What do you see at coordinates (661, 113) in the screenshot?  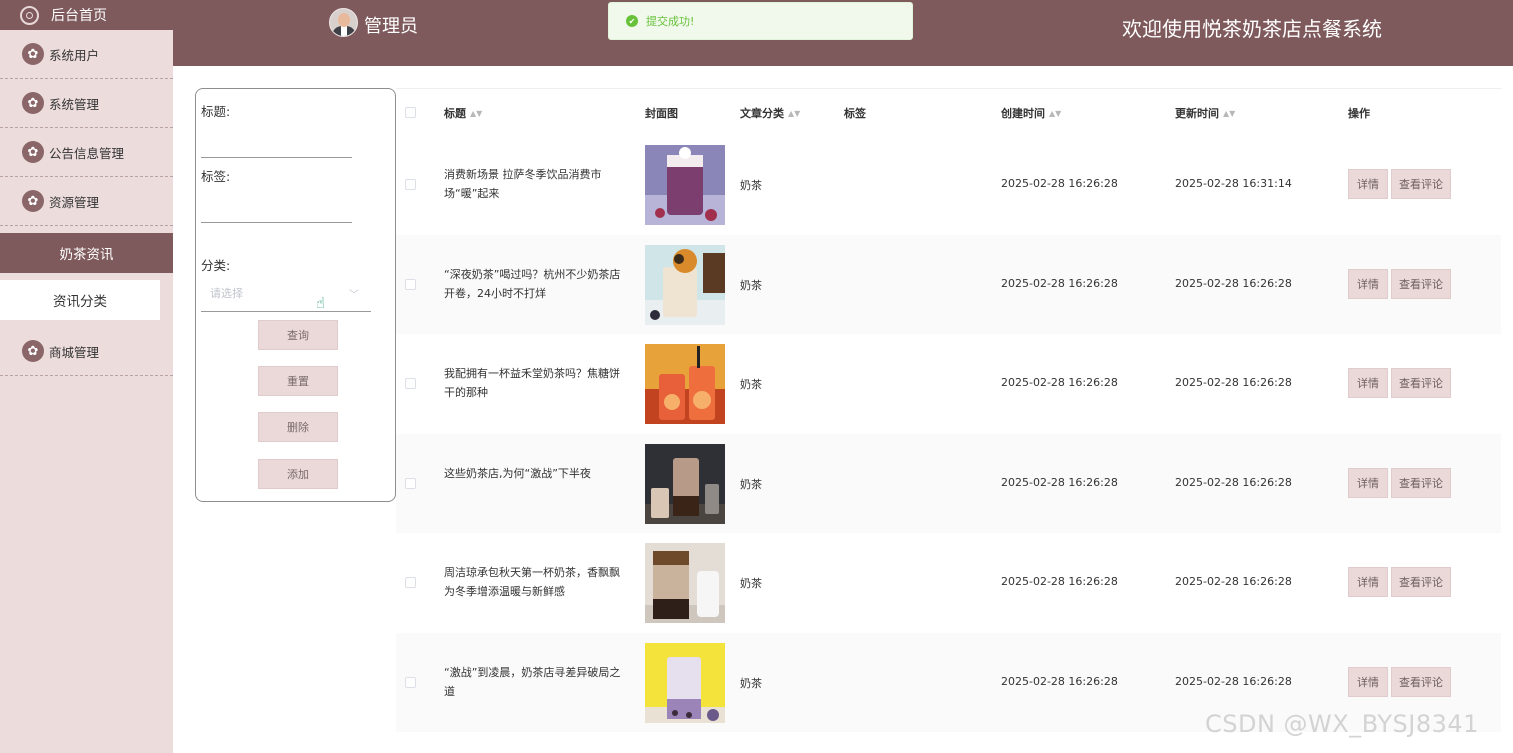 I see `column-cover: 封面图` at bounding box center [661, 113].